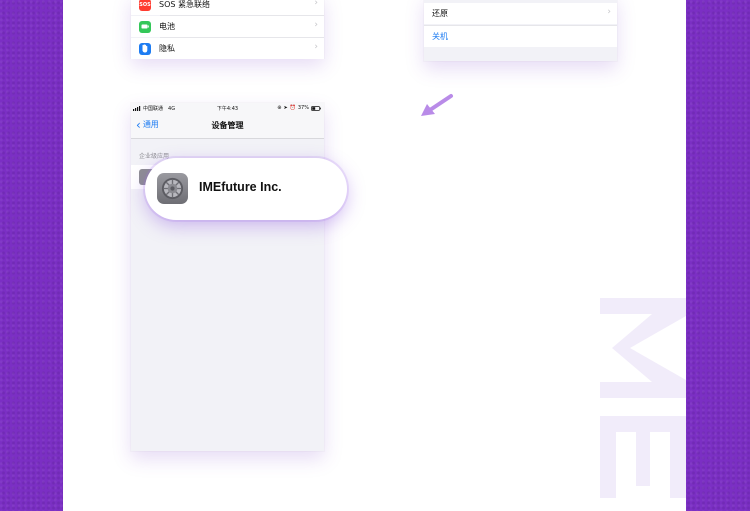 This screenshot has width=750, height=511. I want to click on settings-row-battery: 电池 ›, so click(227, 26).